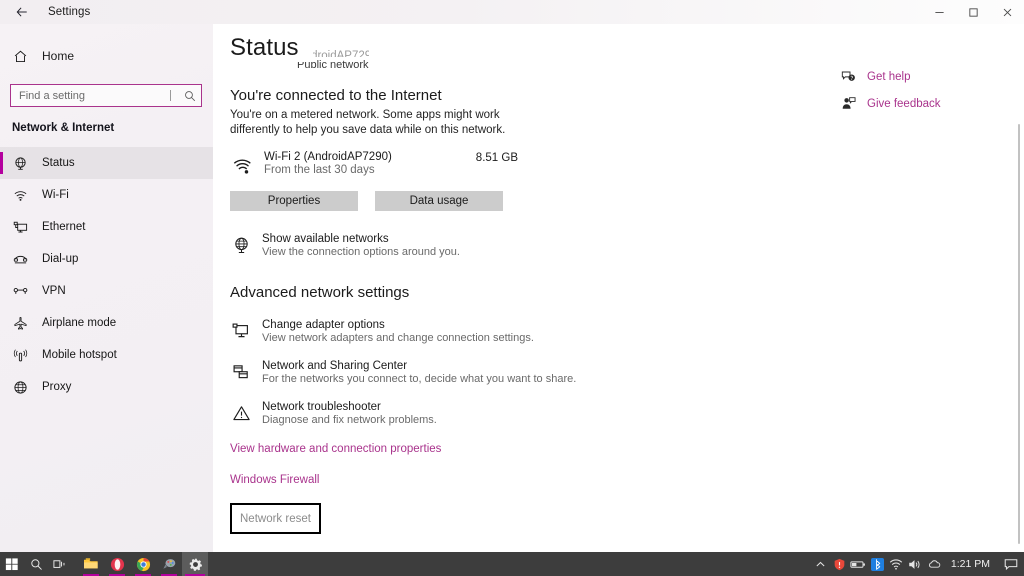 The image size is (1024, 576). Describe the element at coordinates (616, 441) in the screenshot. I see `links-group: View hardware and connection properties` at that location.